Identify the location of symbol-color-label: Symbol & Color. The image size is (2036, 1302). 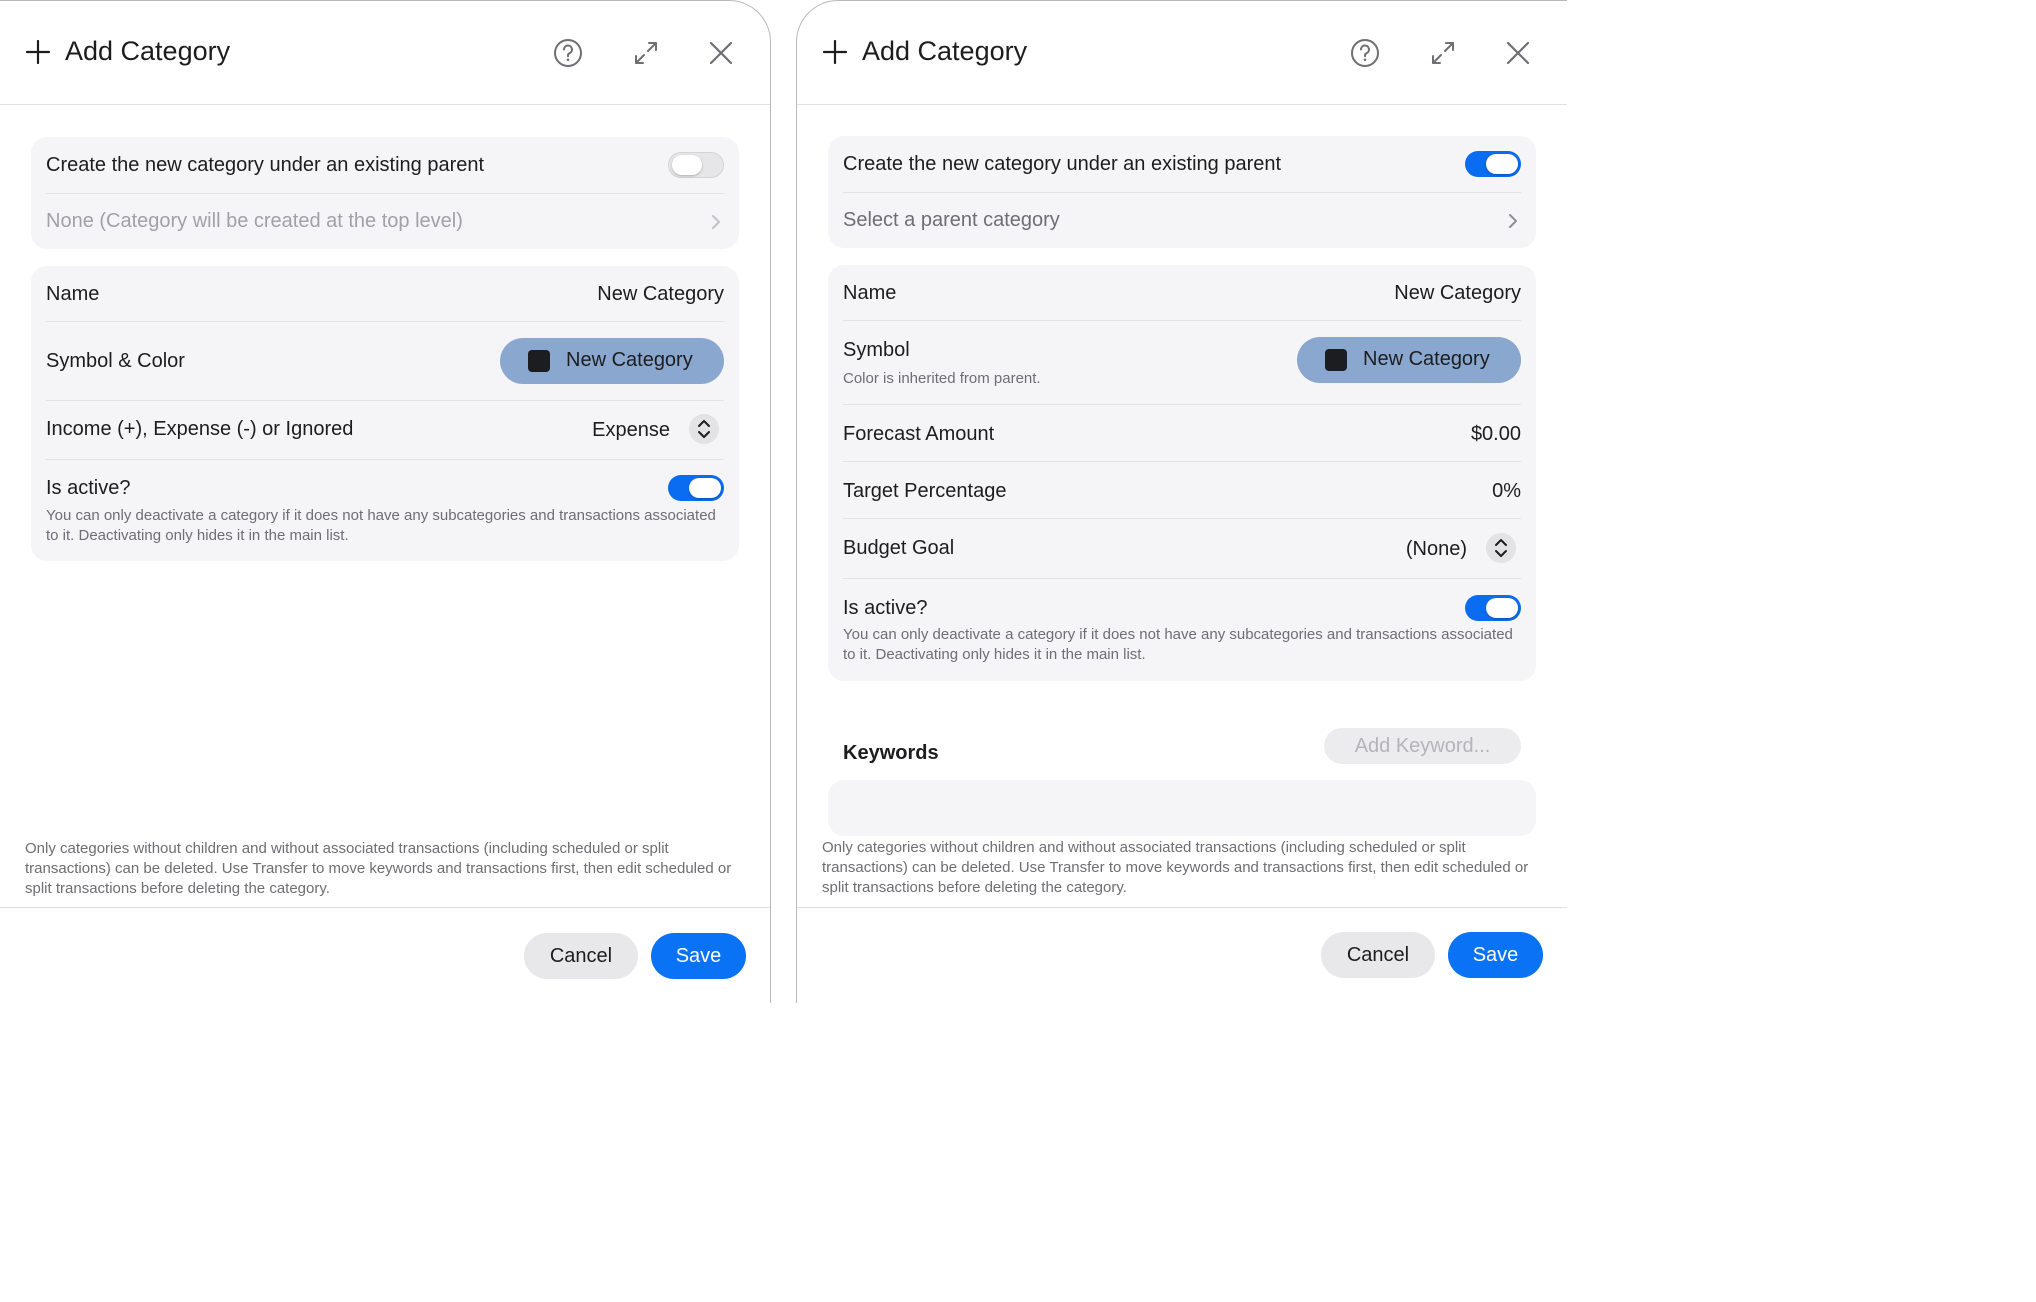
(115, 361).